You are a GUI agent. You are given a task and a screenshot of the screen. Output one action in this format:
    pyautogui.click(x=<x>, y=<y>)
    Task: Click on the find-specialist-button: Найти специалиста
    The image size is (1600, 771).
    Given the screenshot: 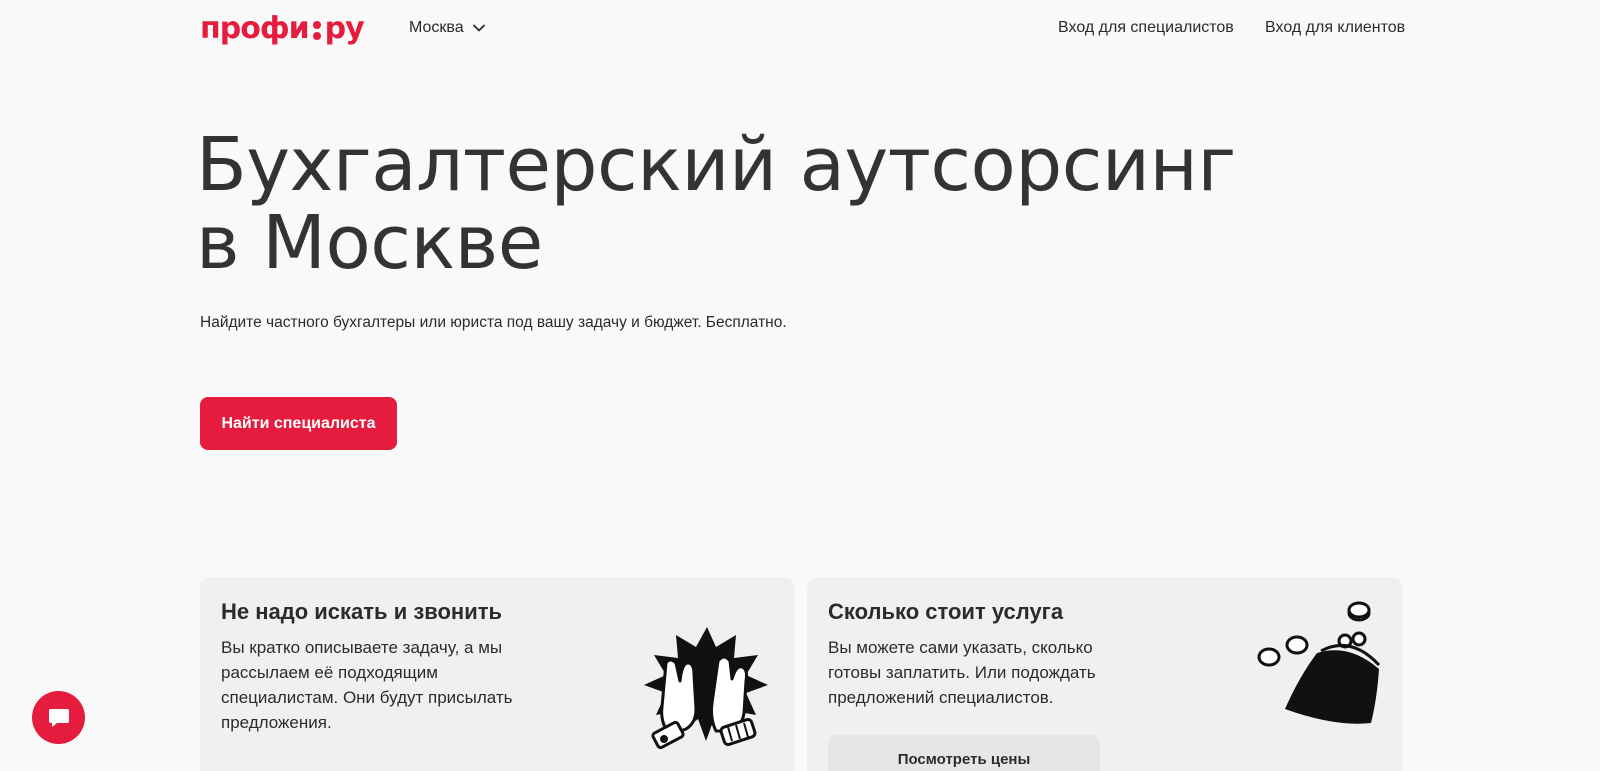 What is the action you would take?
    pyautogui.click(x=298, y=423)
    